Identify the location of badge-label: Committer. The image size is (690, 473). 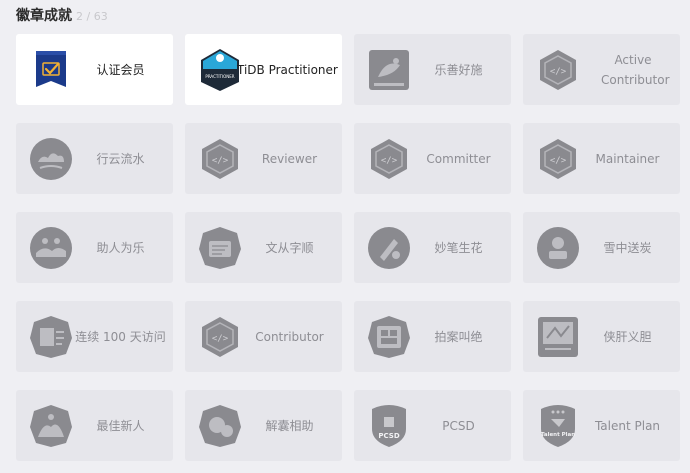
(458, 158).